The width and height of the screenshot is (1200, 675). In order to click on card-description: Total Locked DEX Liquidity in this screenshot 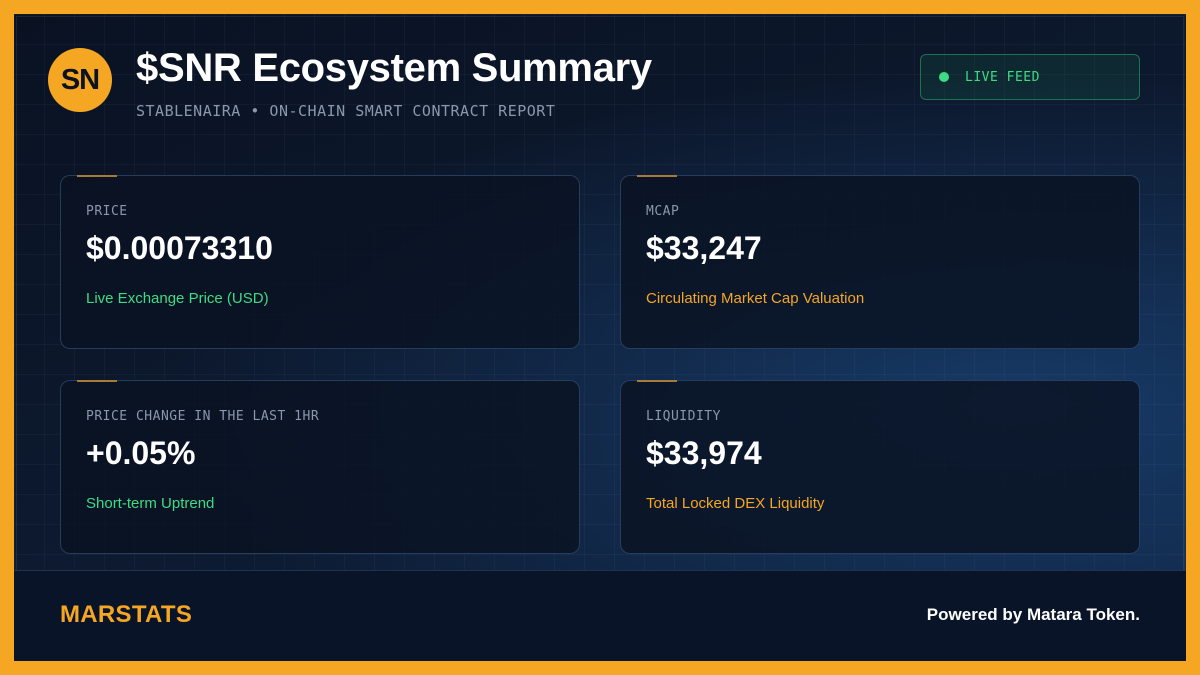, I will do `click(735, 503)`.